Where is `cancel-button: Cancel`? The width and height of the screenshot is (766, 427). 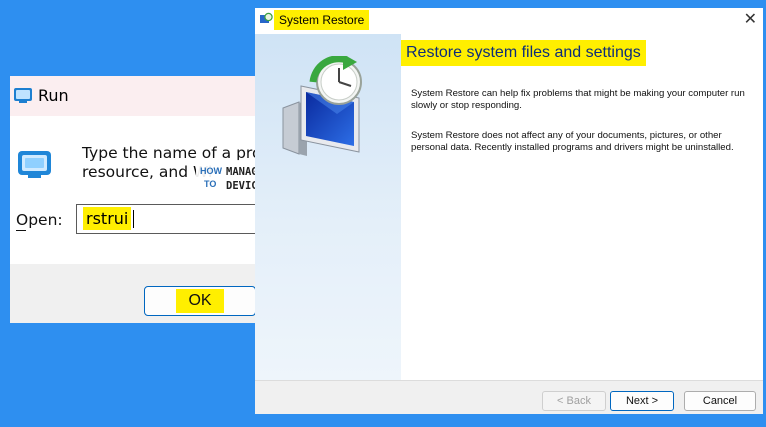 cancel-button: Cancel is located at coordinates (720, 401).